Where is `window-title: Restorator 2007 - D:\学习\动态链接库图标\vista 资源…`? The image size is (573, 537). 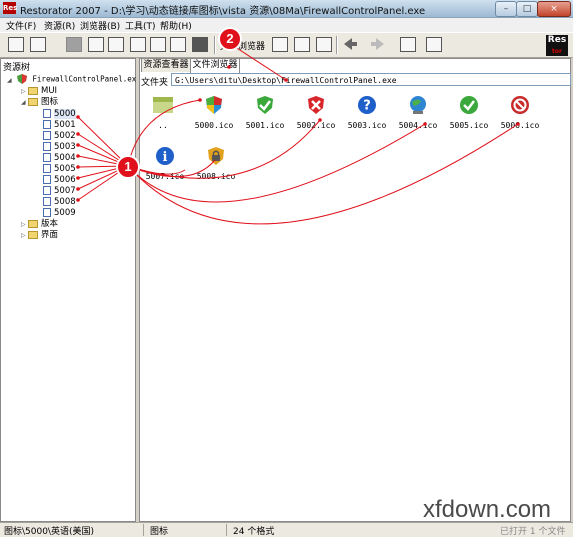
window-title: Restorator 2007 - D:\学习\动态链接库图标\vista 资源… is located at coordinates (223, 11).